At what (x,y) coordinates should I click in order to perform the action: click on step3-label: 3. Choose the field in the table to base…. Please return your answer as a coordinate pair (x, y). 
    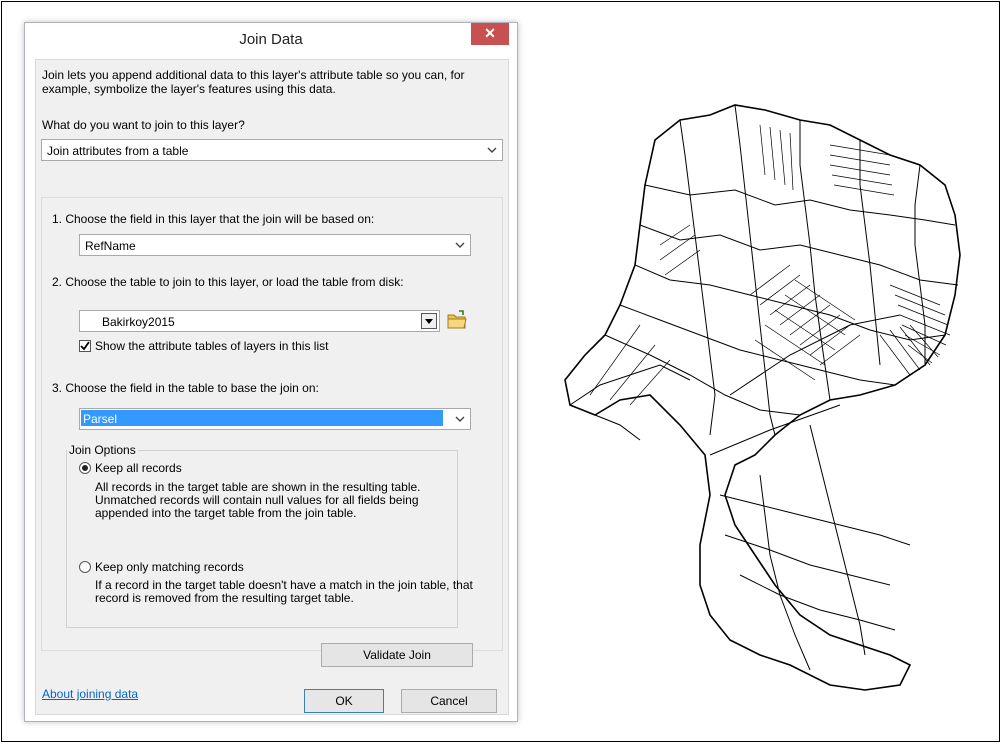
    Looking at the image, I should click on (185, 388).